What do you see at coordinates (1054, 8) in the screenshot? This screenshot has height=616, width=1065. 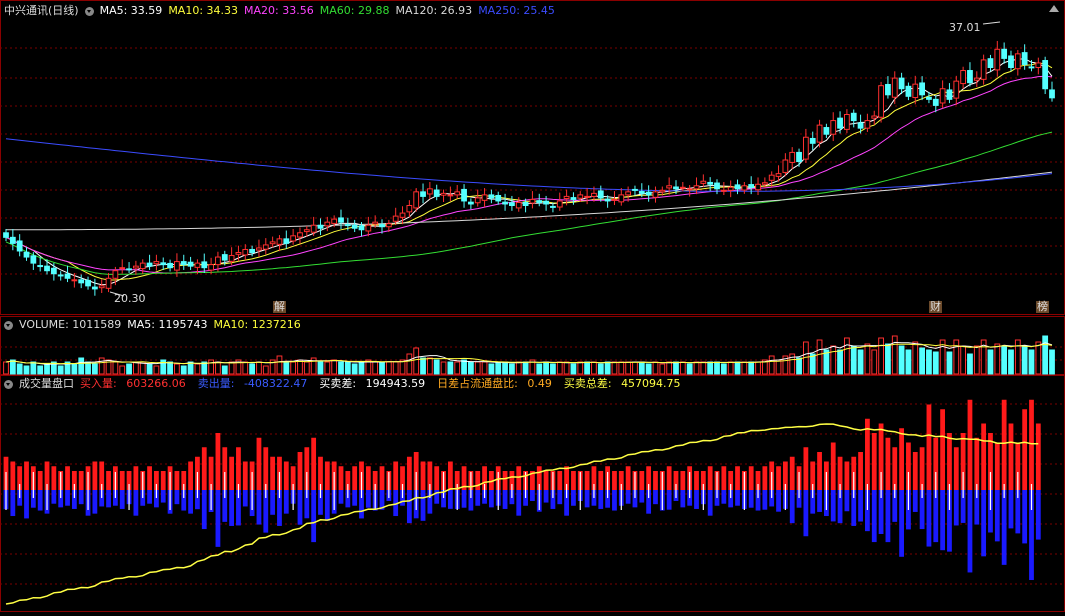 I see `collapse-icon` at bounding box center [1054, 8].